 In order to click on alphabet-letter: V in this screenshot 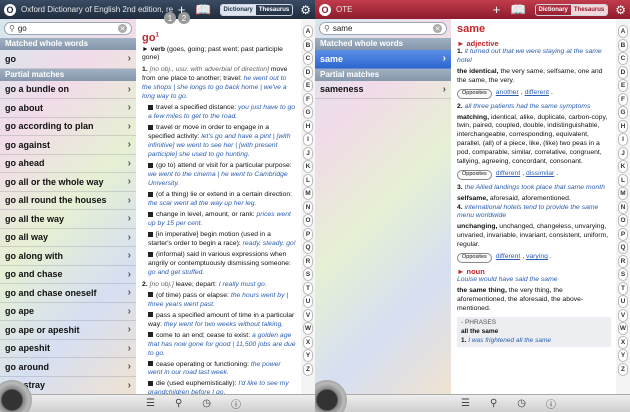, I will do `click(308, 315)`.